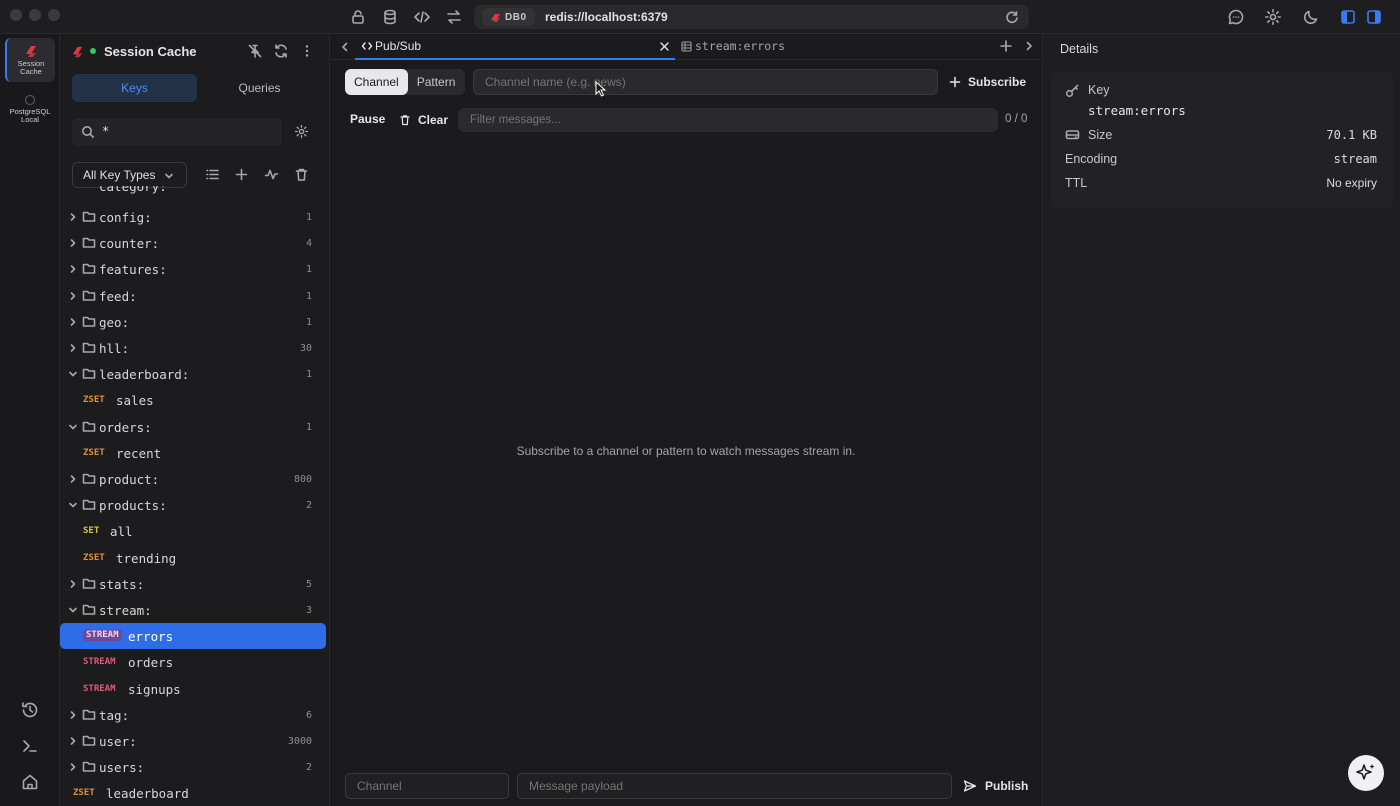 This screenshot has width=1400, height=806. I want to click on terminal-icon, so click(30, 746).